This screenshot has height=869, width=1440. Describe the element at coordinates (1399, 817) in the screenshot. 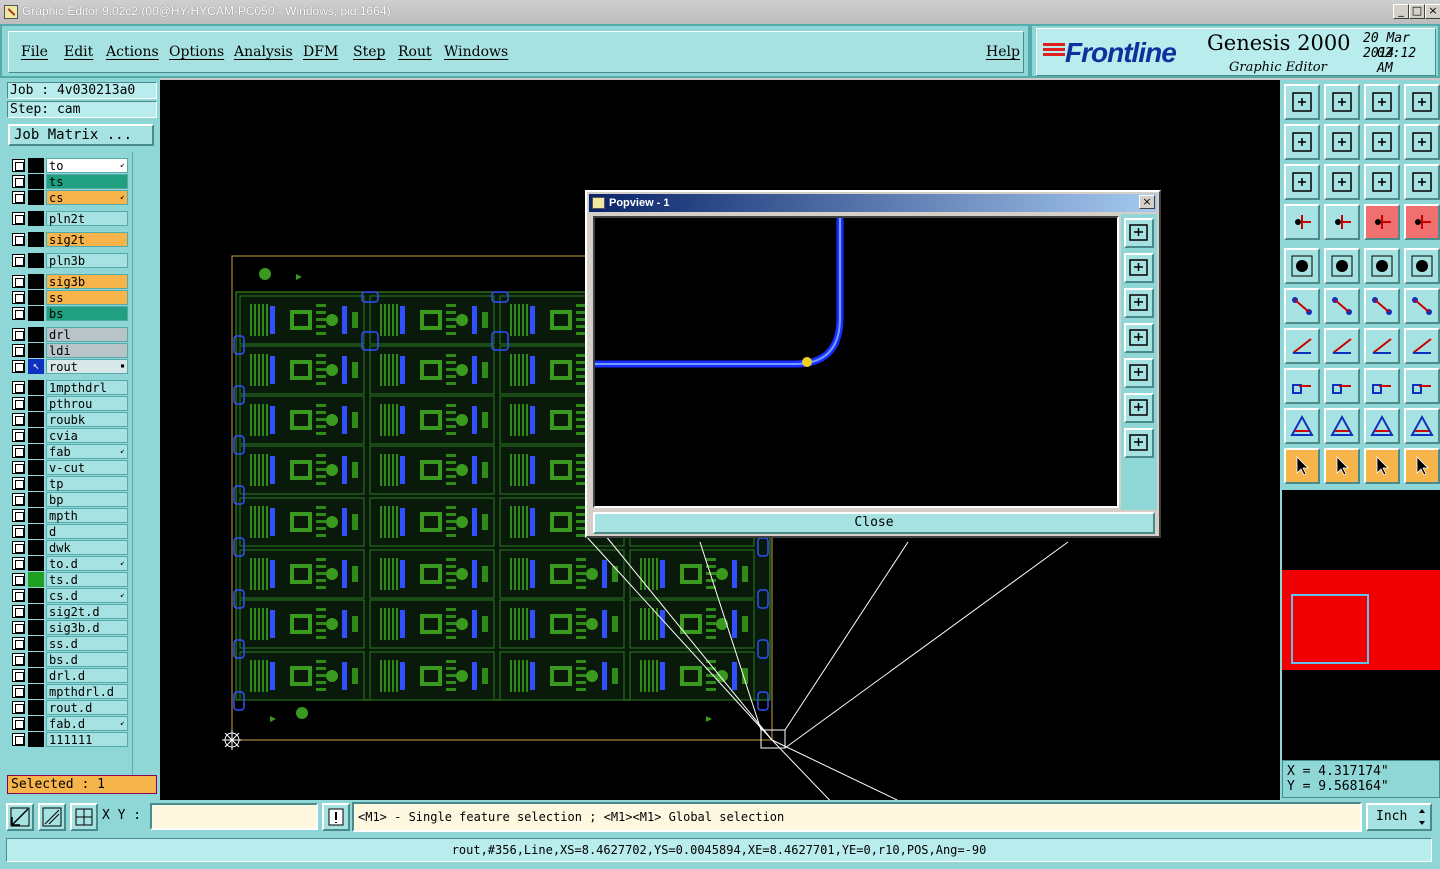

I see `units-selector: Inch` at that location.